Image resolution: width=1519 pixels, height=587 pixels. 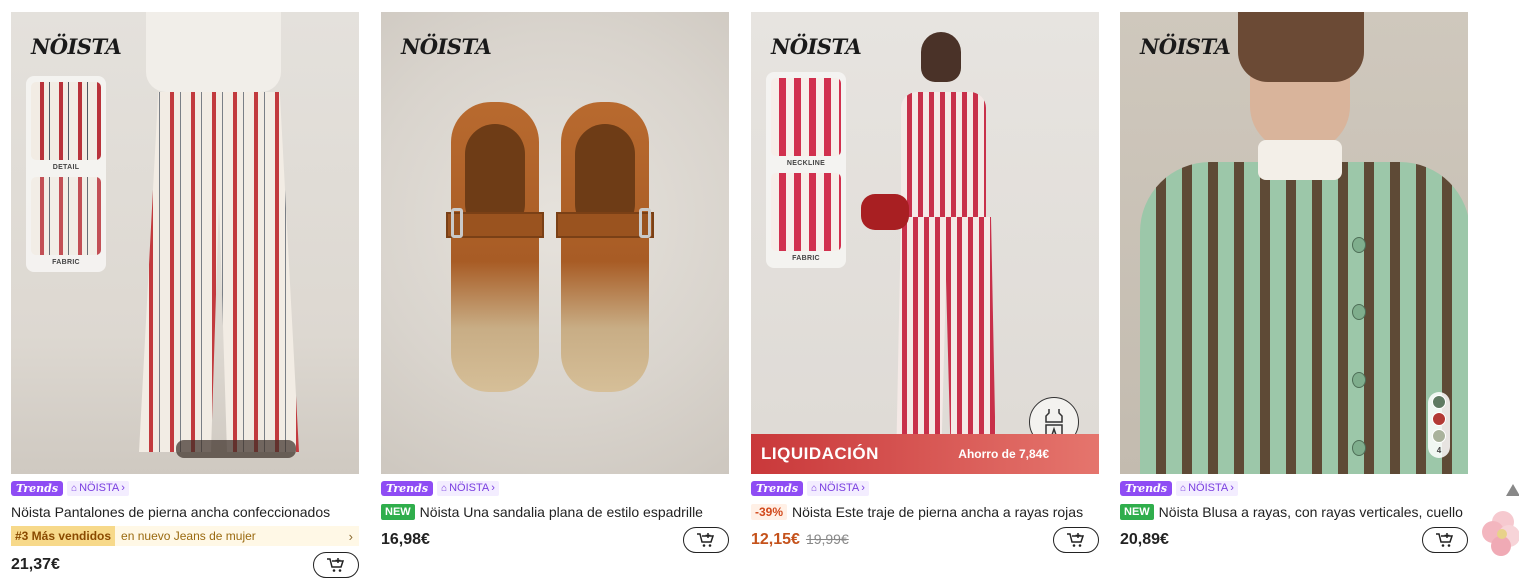 What do you see at coordinates (495, 247) in the screenshot?
I see `shoe-left-illustration` at bounding box center [495, 247].